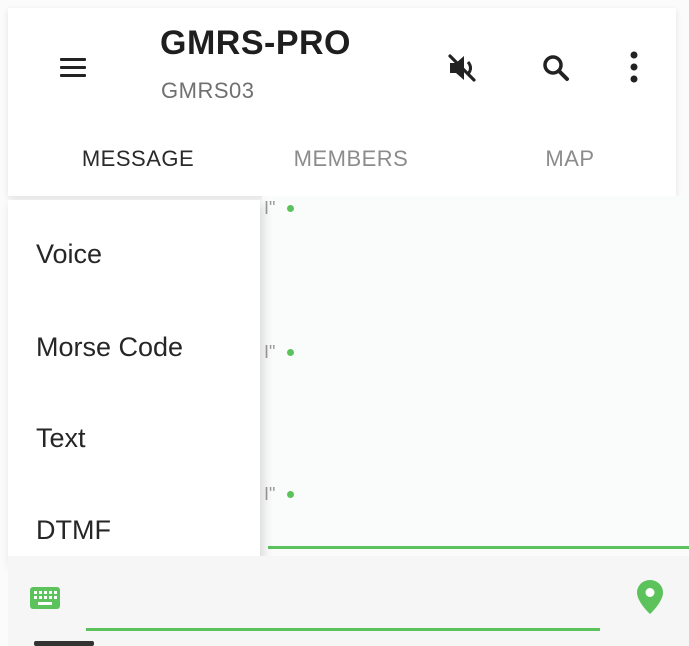 This screenshot has width=689, height=646. What do you see at coordinates (556, 68) in the screenshot?
I see `search-icon` at bounding box center [556, 68].